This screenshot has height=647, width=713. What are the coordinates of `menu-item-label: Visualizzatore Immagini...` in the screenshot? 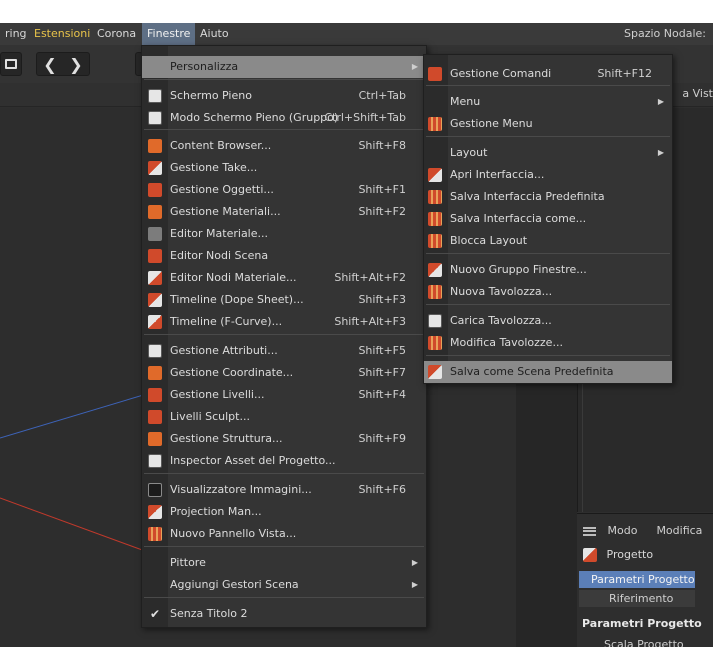 It's located at (241, 489).